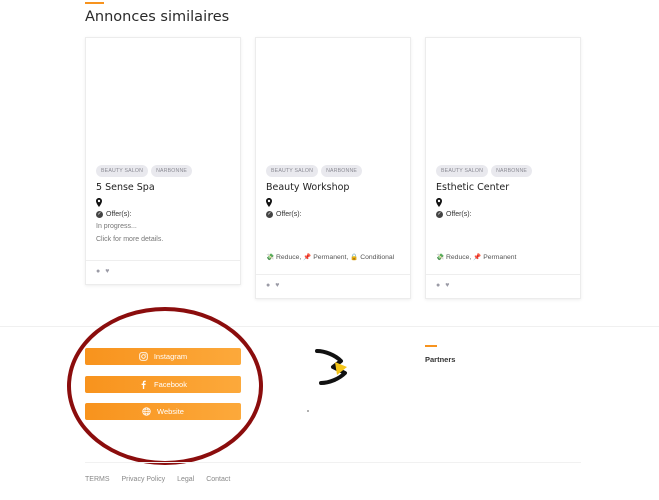 Image resolution: width=659 pixels, height=500 pixels. Describe the element at coordinates (163, 187) in the screenshot. I see `card-title: 5 Sense Spa` at that location.